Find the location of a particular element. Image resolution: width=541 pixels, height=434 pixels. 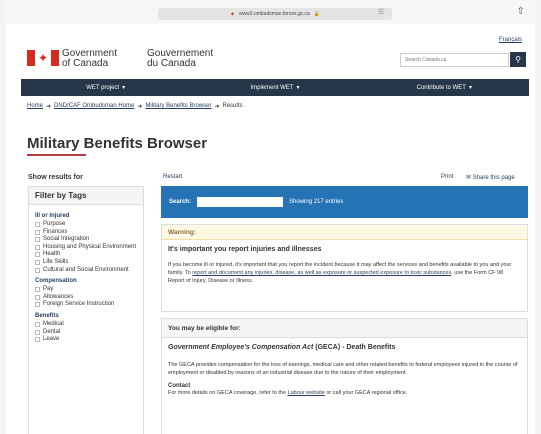

filter-label: Medical is located at coordinates (53, 323).